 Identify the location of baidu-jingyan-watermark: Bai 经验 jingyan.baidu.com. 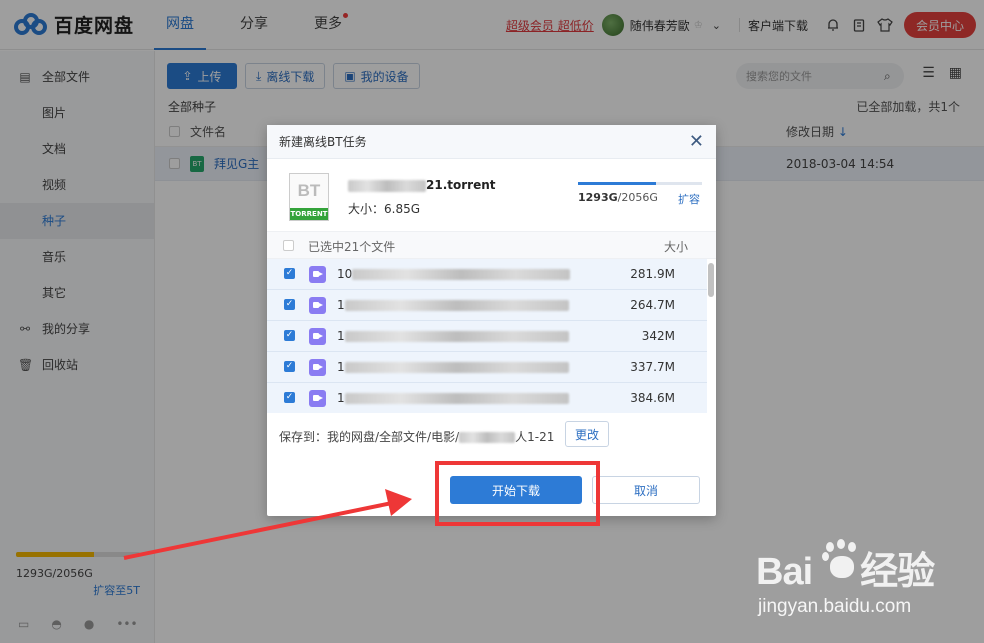
(866, 584).